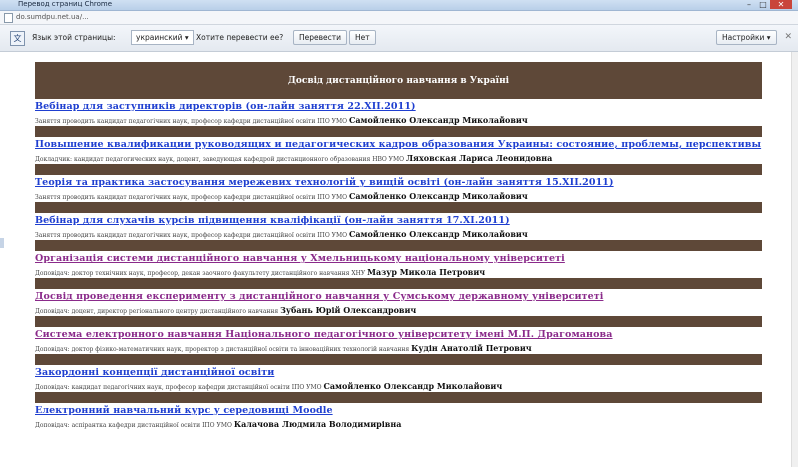 This screenshot has width=798, height=467. I want to click on page-title: Досвід дистанційного навчання в Україні, so click(398, 80).